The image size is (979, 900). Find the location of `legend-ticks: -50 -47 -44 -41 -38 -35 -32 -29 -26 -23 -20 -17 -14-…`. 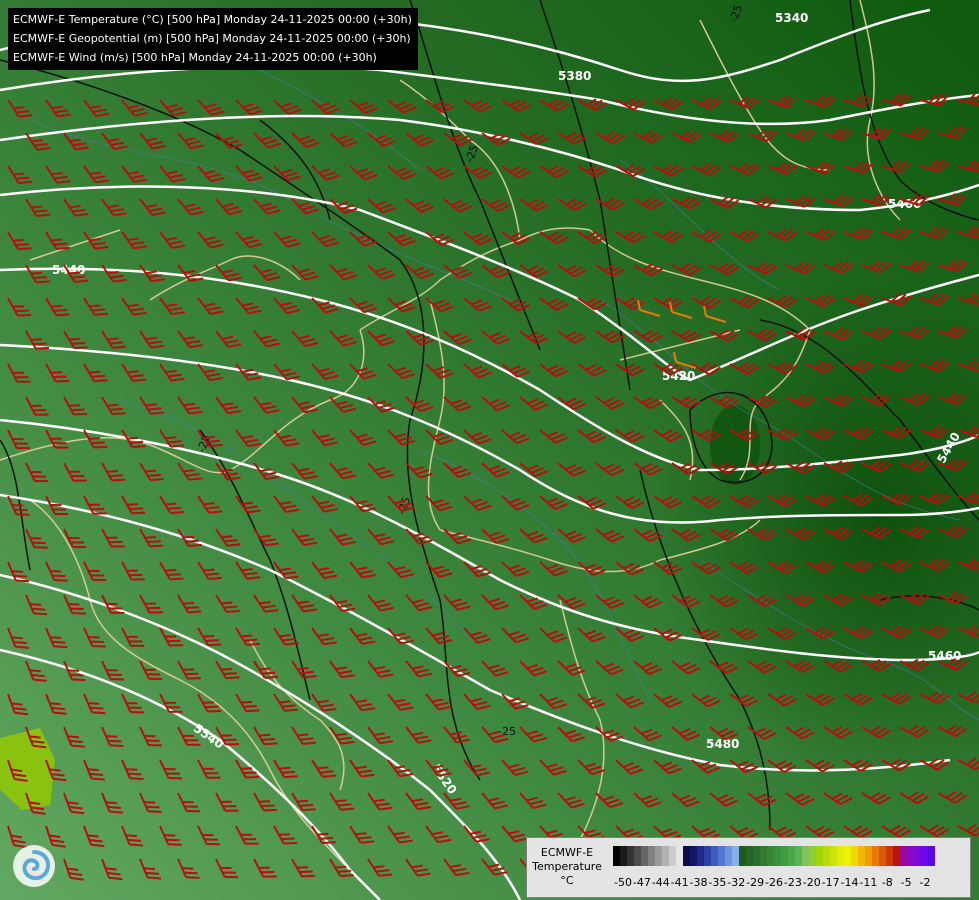

legend-ticks: -50 -47 -44 -41 -38 -35 -32 -29 -26 -23 -20 -17 -14-… is located at coordinates (790, 883).